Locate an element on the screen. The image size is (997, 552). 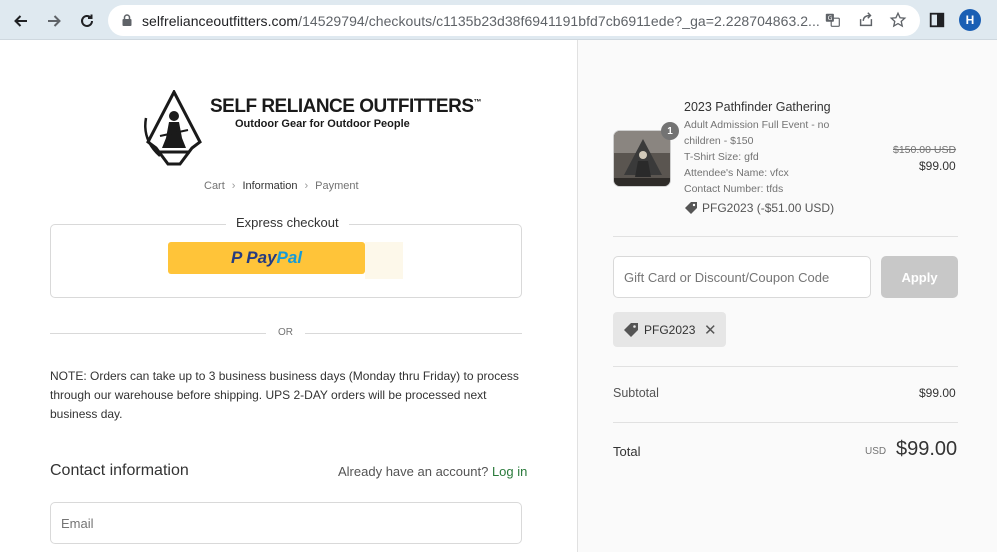
applied-code-text: PFG2023 is located at coordinates (670, 329).